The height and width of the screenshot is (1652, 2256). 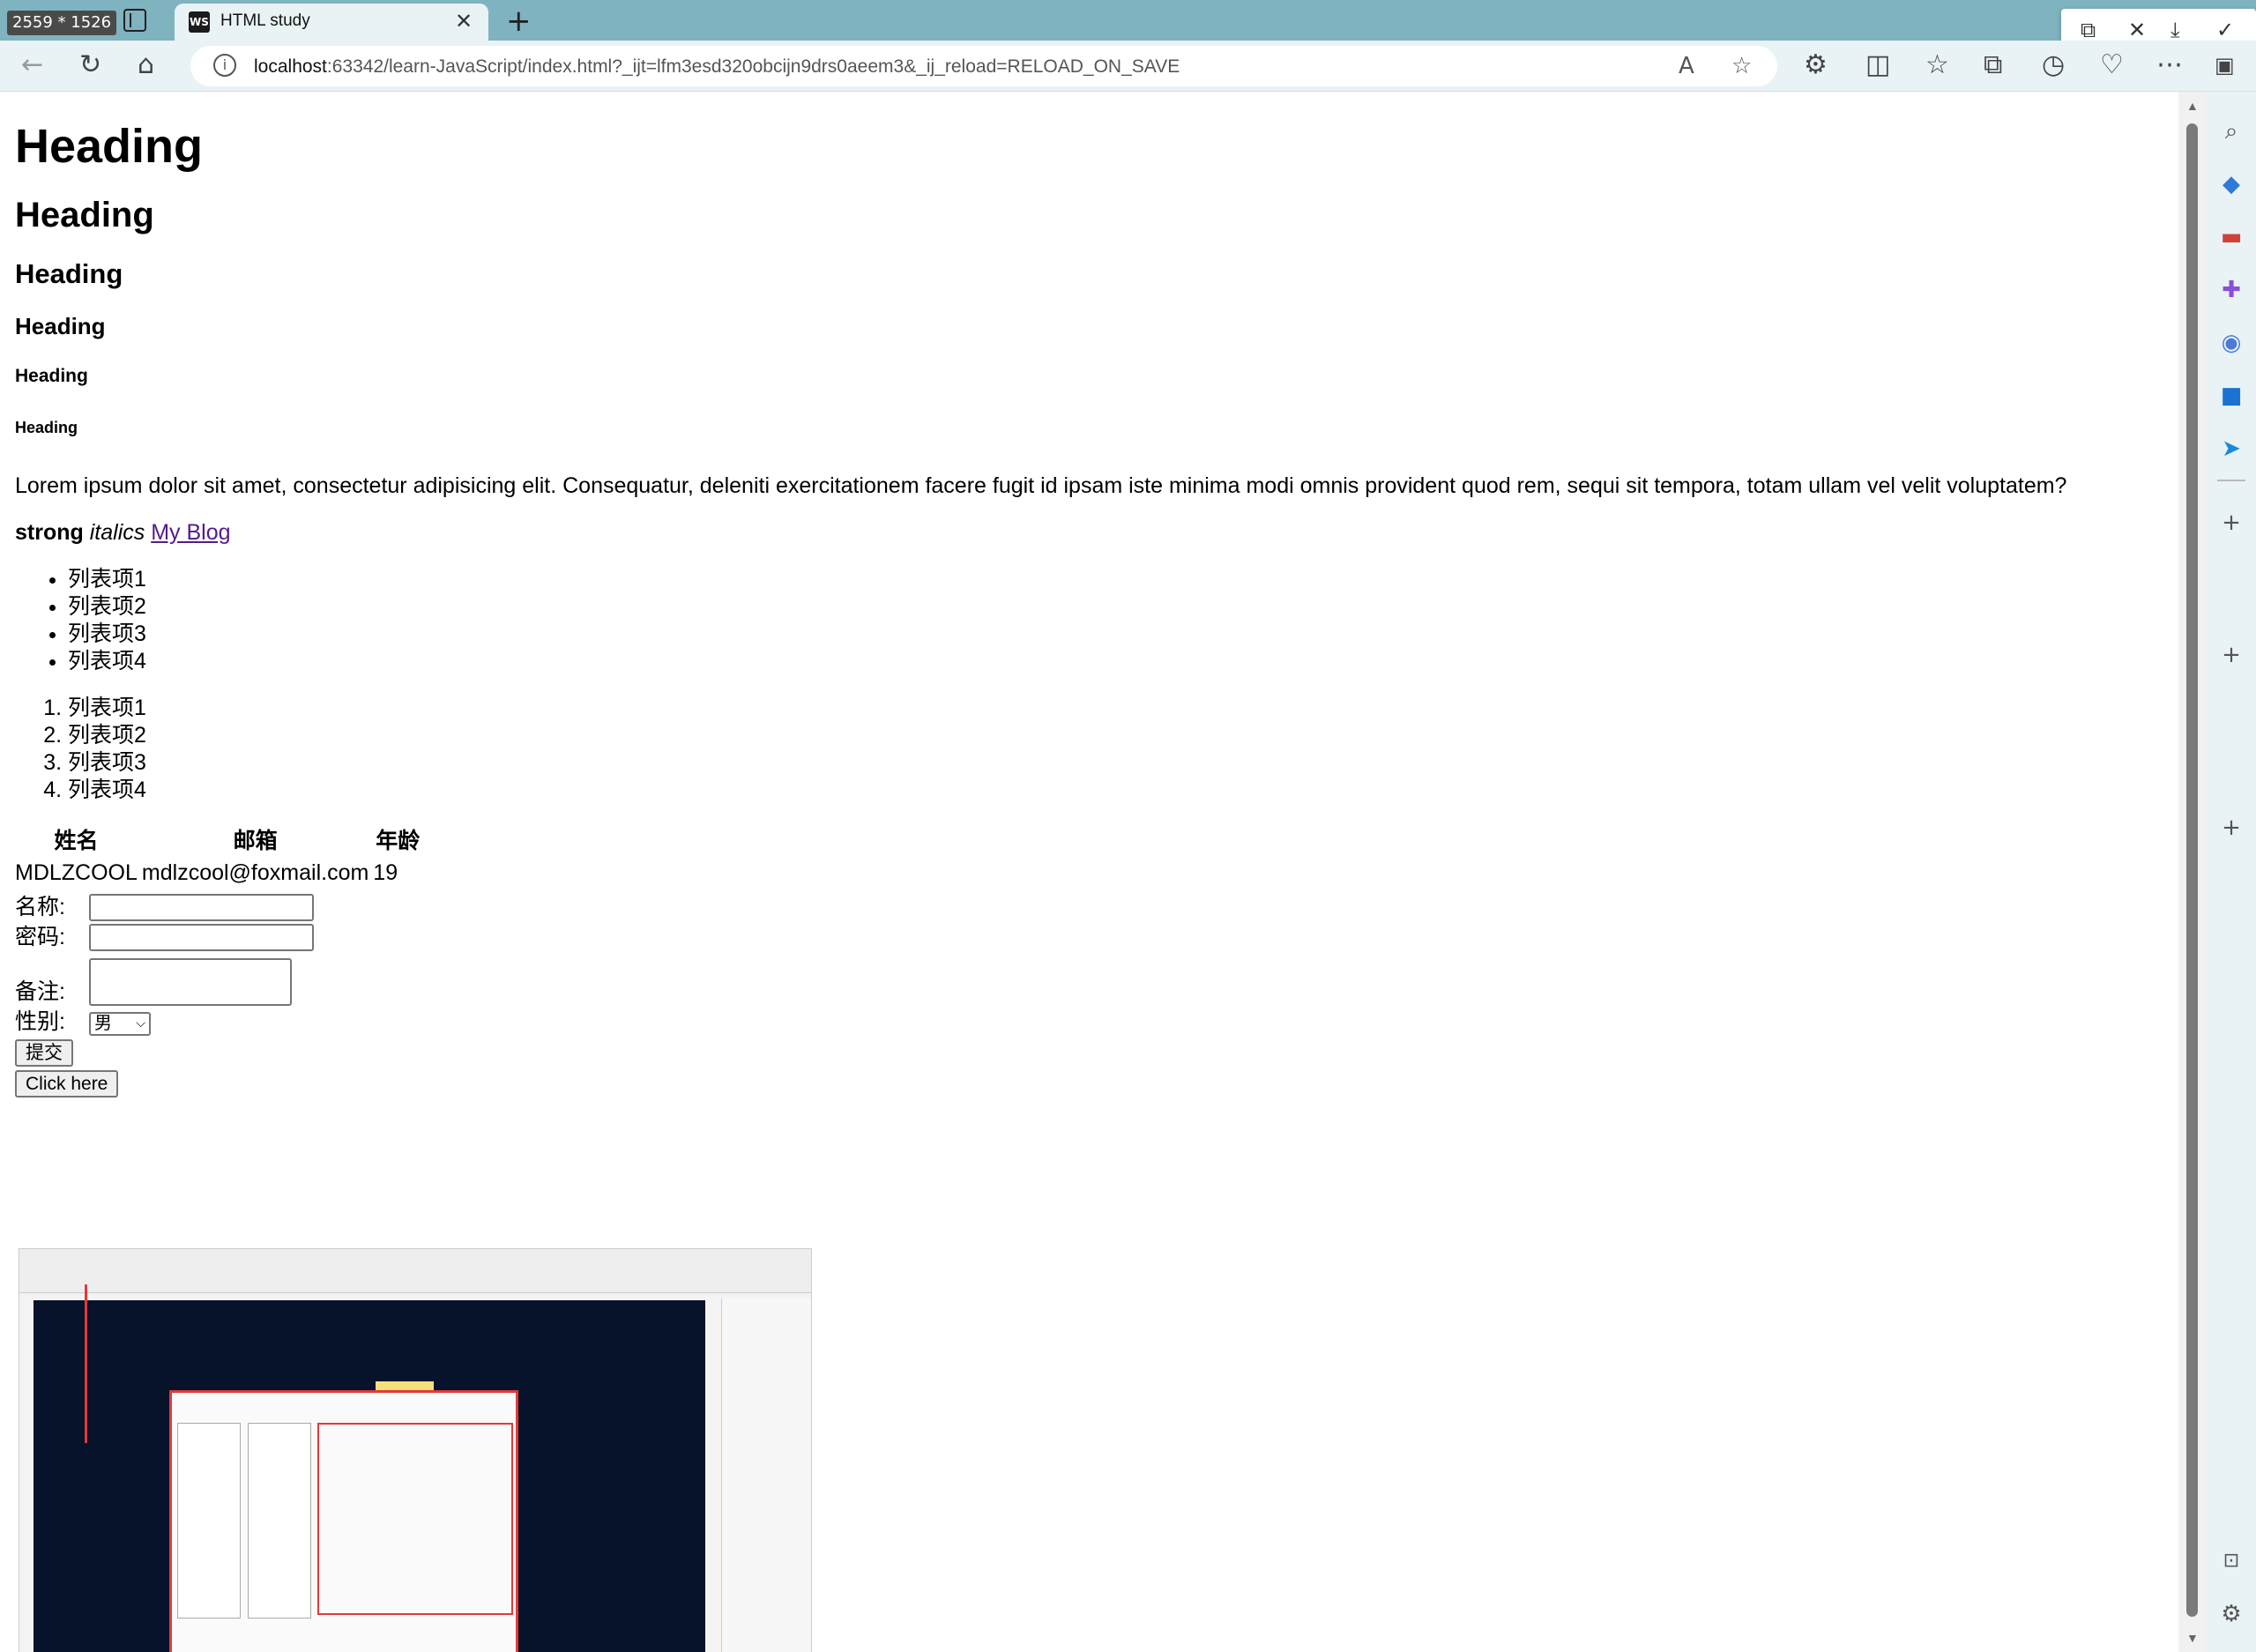 What do you see at coordinates (1877, 65) in the screenshot?
I see `split-screen-icon: ◫` at bounding box center [1877, 65].